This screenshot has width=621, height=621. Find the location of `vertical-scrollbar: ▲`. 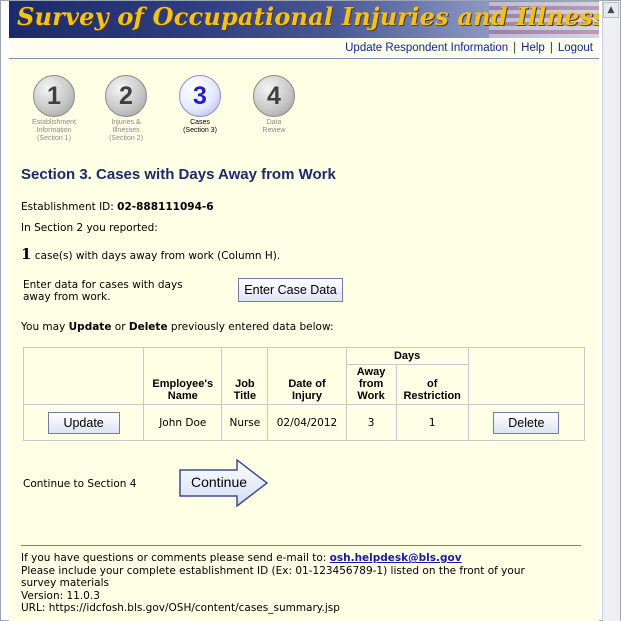

vertical-scrollbar: ▲ is located at coordinates (611, 311).